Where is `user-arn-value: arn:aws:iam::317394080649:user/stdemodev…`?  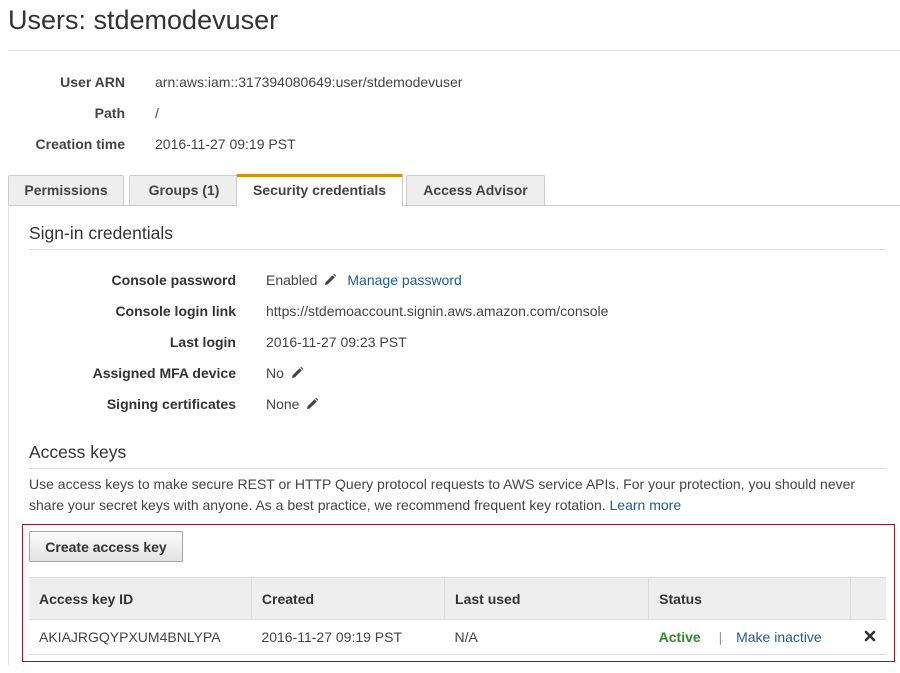 user-arn-value: arn:aws:iam::317394080649:user/stdemodev… is located at coordinates (309, 82).